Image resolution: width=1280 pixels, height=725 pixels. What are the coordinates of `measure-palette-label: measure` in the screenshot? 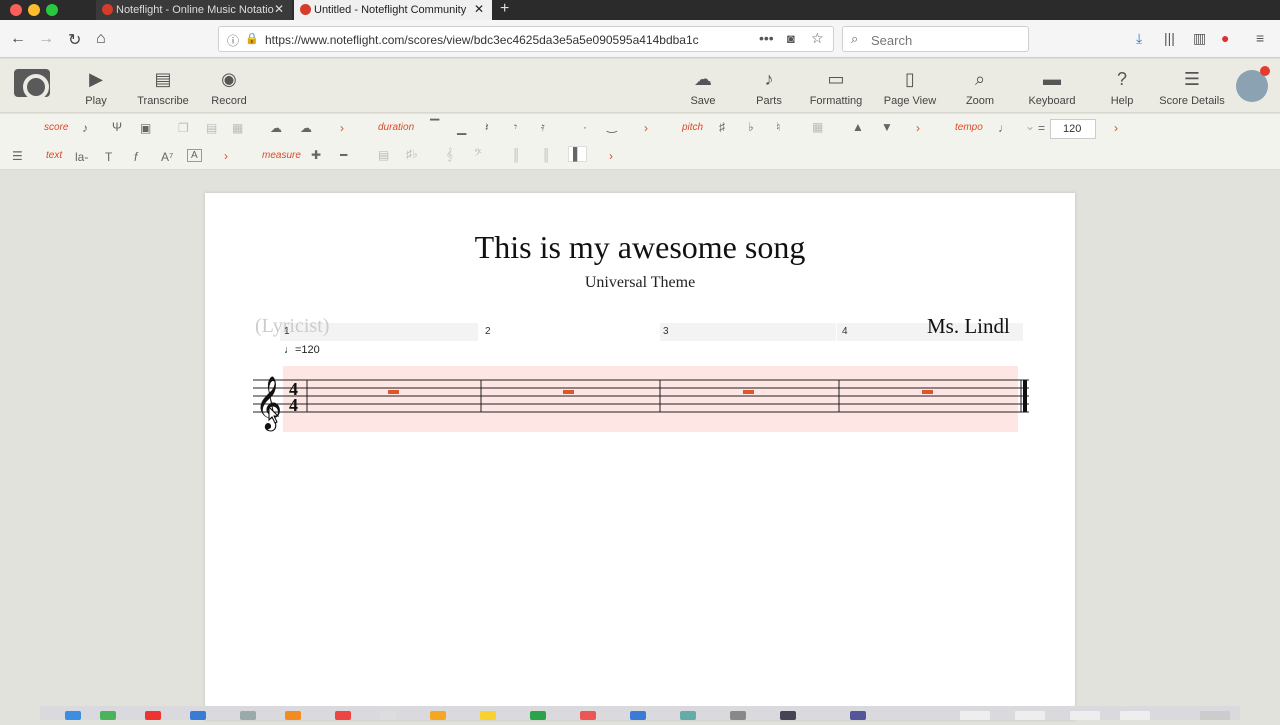 It's located at (281, 155).